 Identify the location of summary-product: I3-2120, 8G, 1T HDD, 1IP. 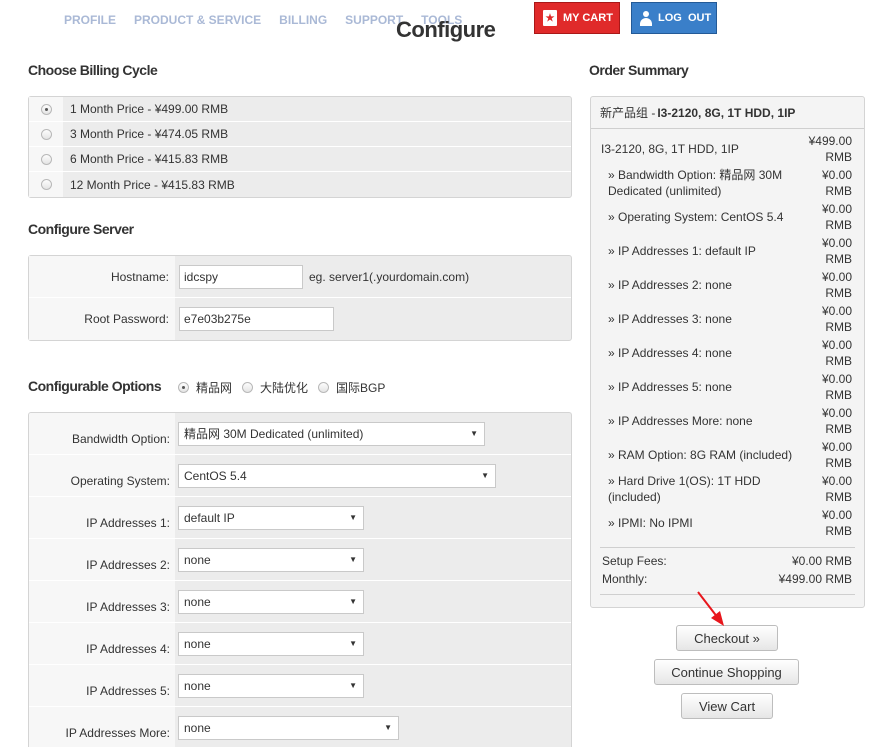
(726, 112).